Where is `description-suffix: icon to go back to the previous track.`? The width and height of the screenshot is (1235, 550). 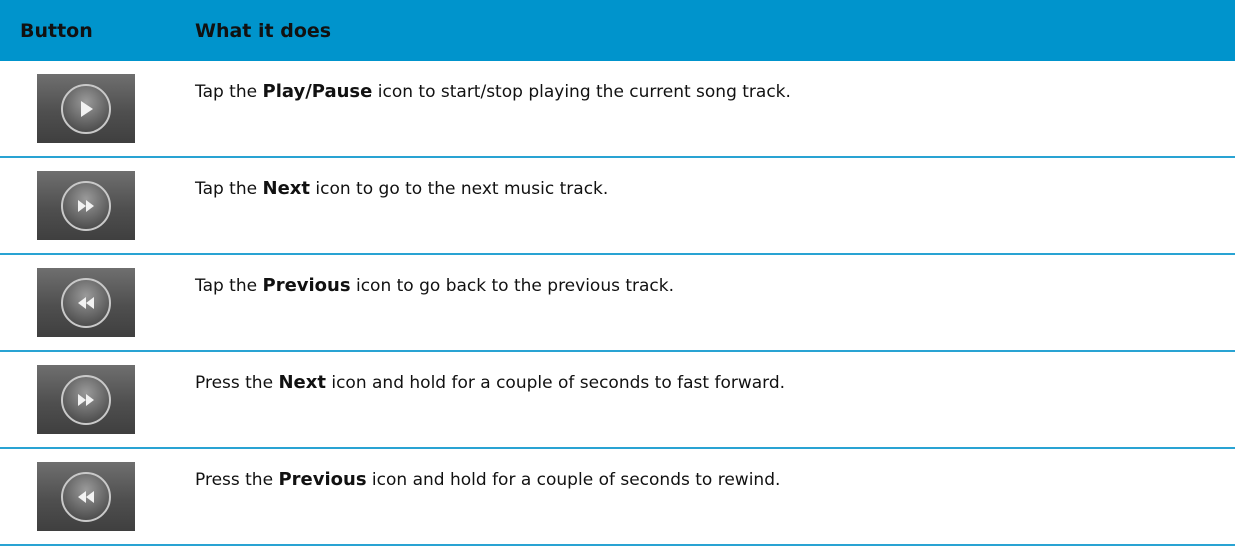
description-suffix: icon to go back to the previous track. is located at coordinates (512, 286).